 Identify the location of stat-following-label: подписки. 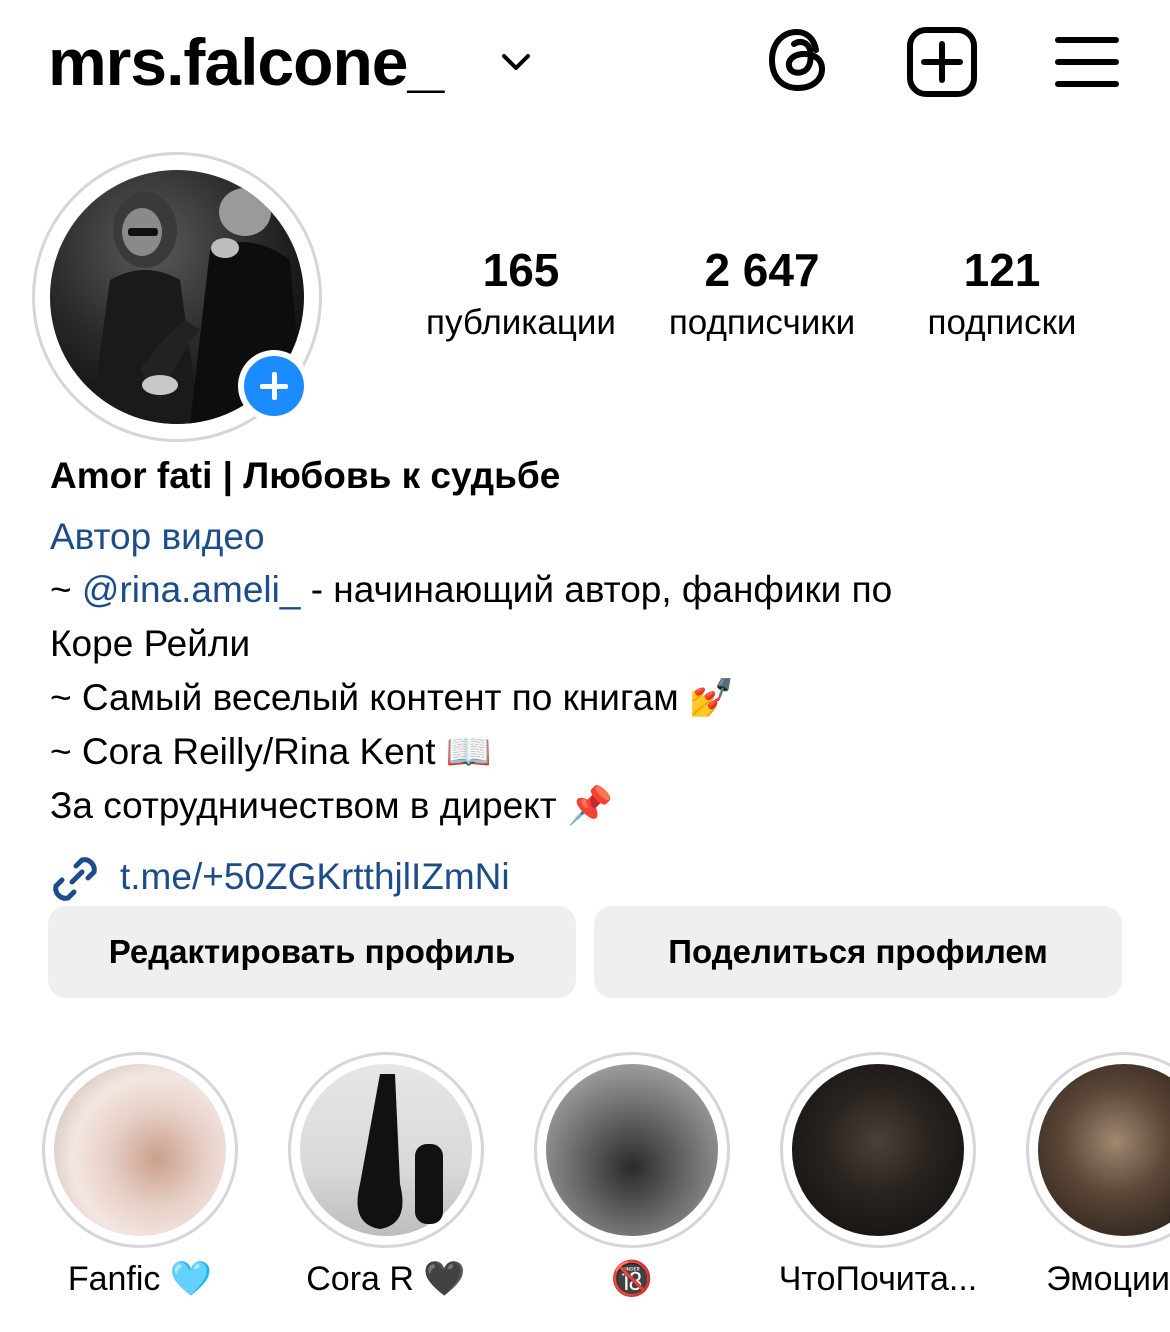
(1002, 322).